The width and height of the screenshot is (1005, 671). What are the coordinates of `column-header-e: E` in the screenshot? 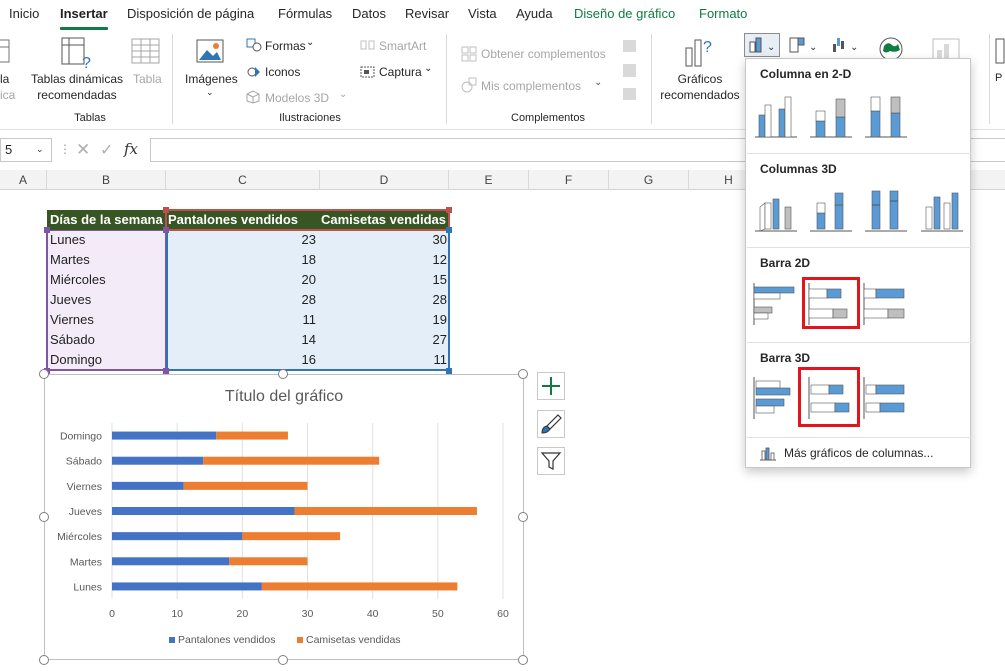 It's located at (489, 180).